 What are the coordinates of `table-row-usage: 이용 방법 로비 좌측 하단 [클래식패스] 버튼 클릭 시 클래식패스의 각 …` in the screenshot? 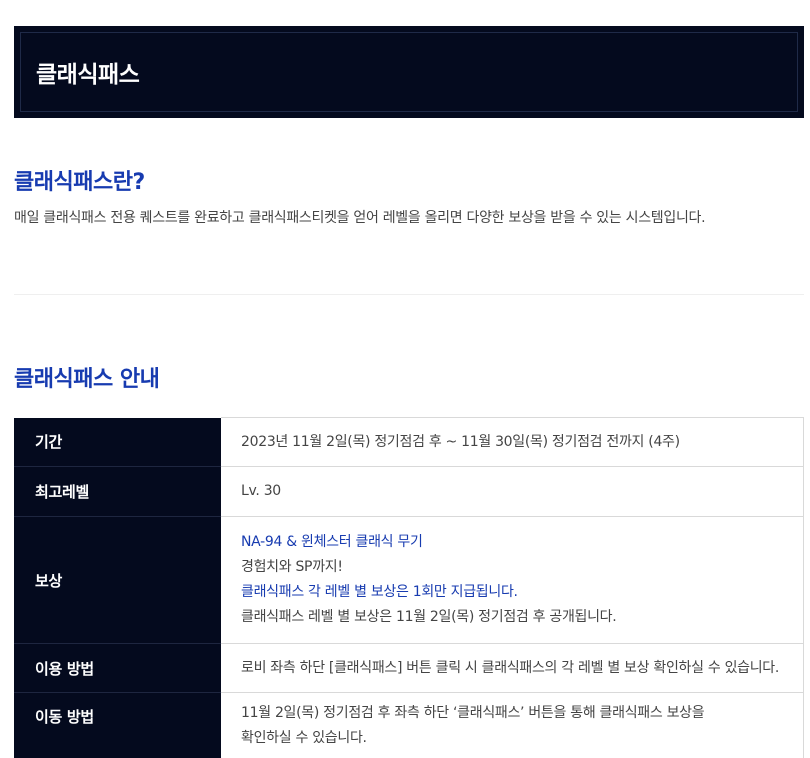 It's located at (409, 668).